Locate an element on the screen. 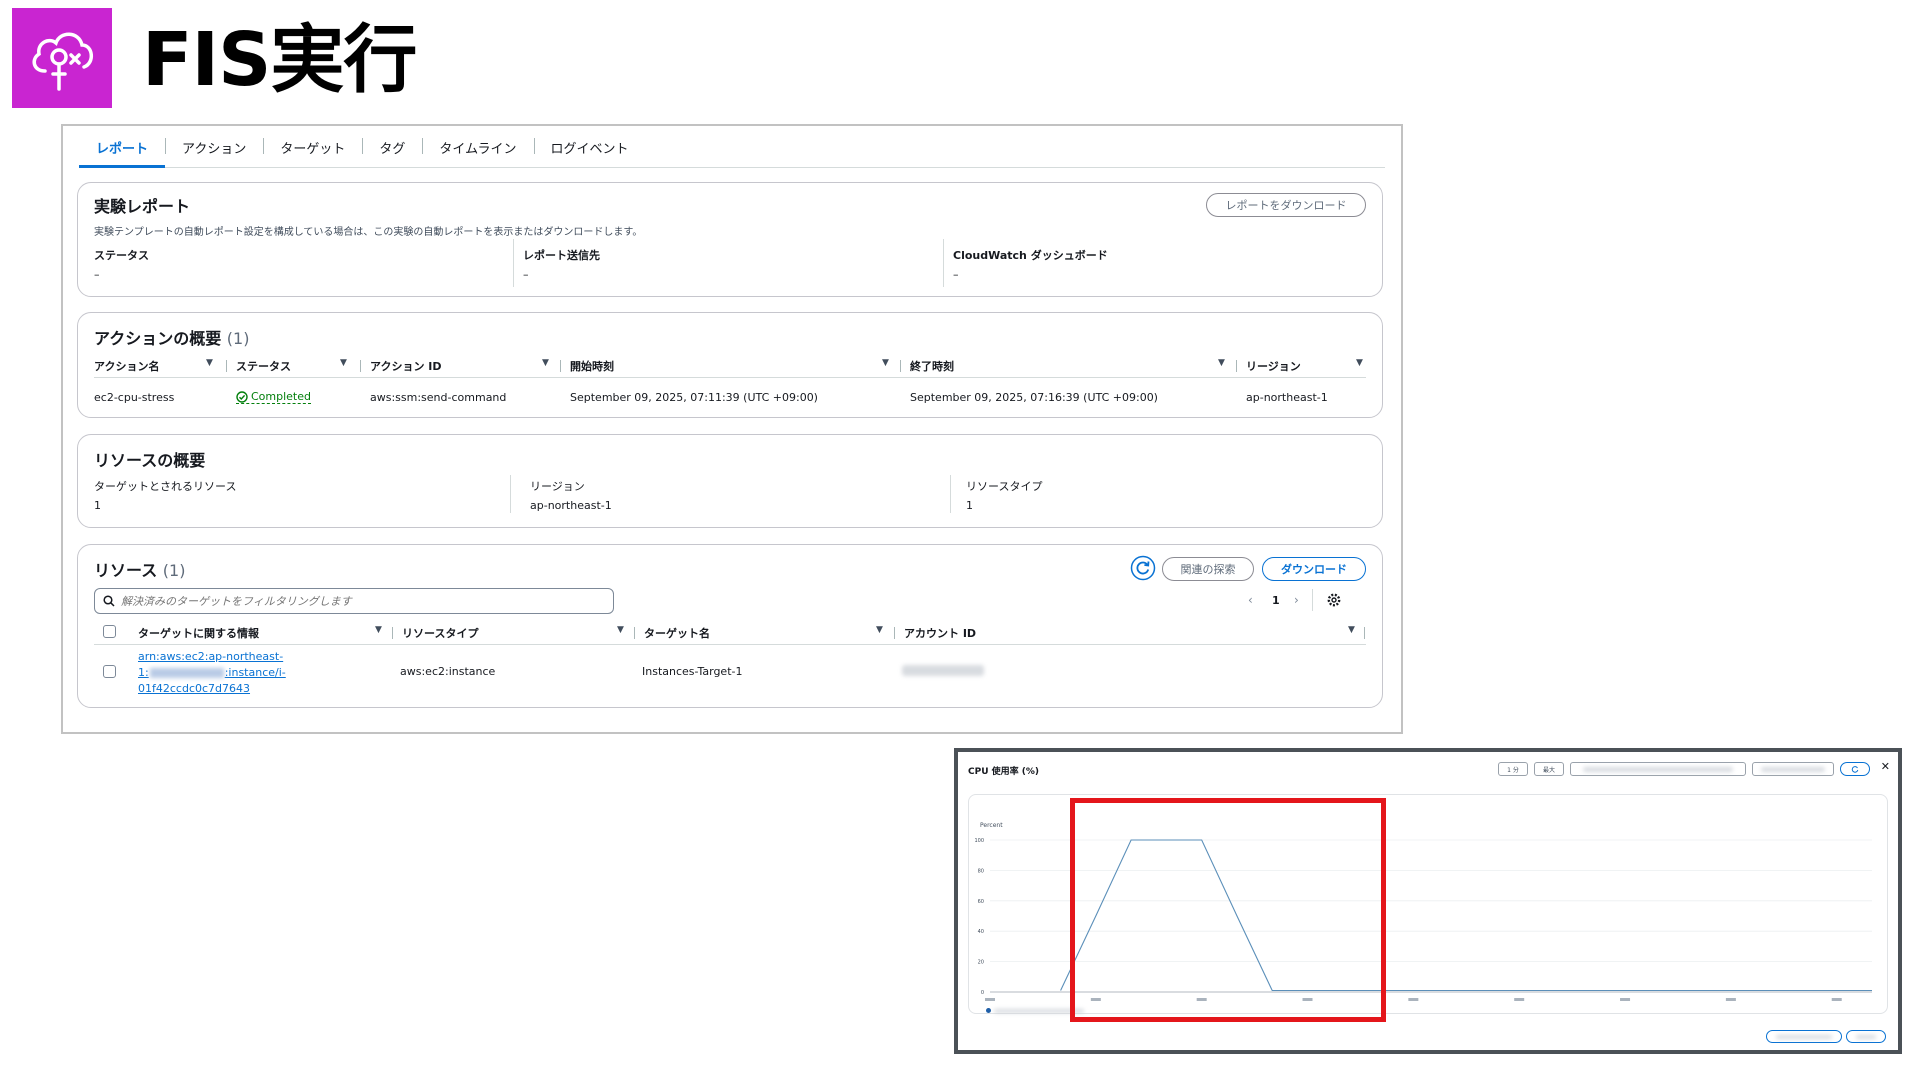 The width and height of the screenshot is (1920, 1080). select-all-checkbox is located at coordinates (109, 631).